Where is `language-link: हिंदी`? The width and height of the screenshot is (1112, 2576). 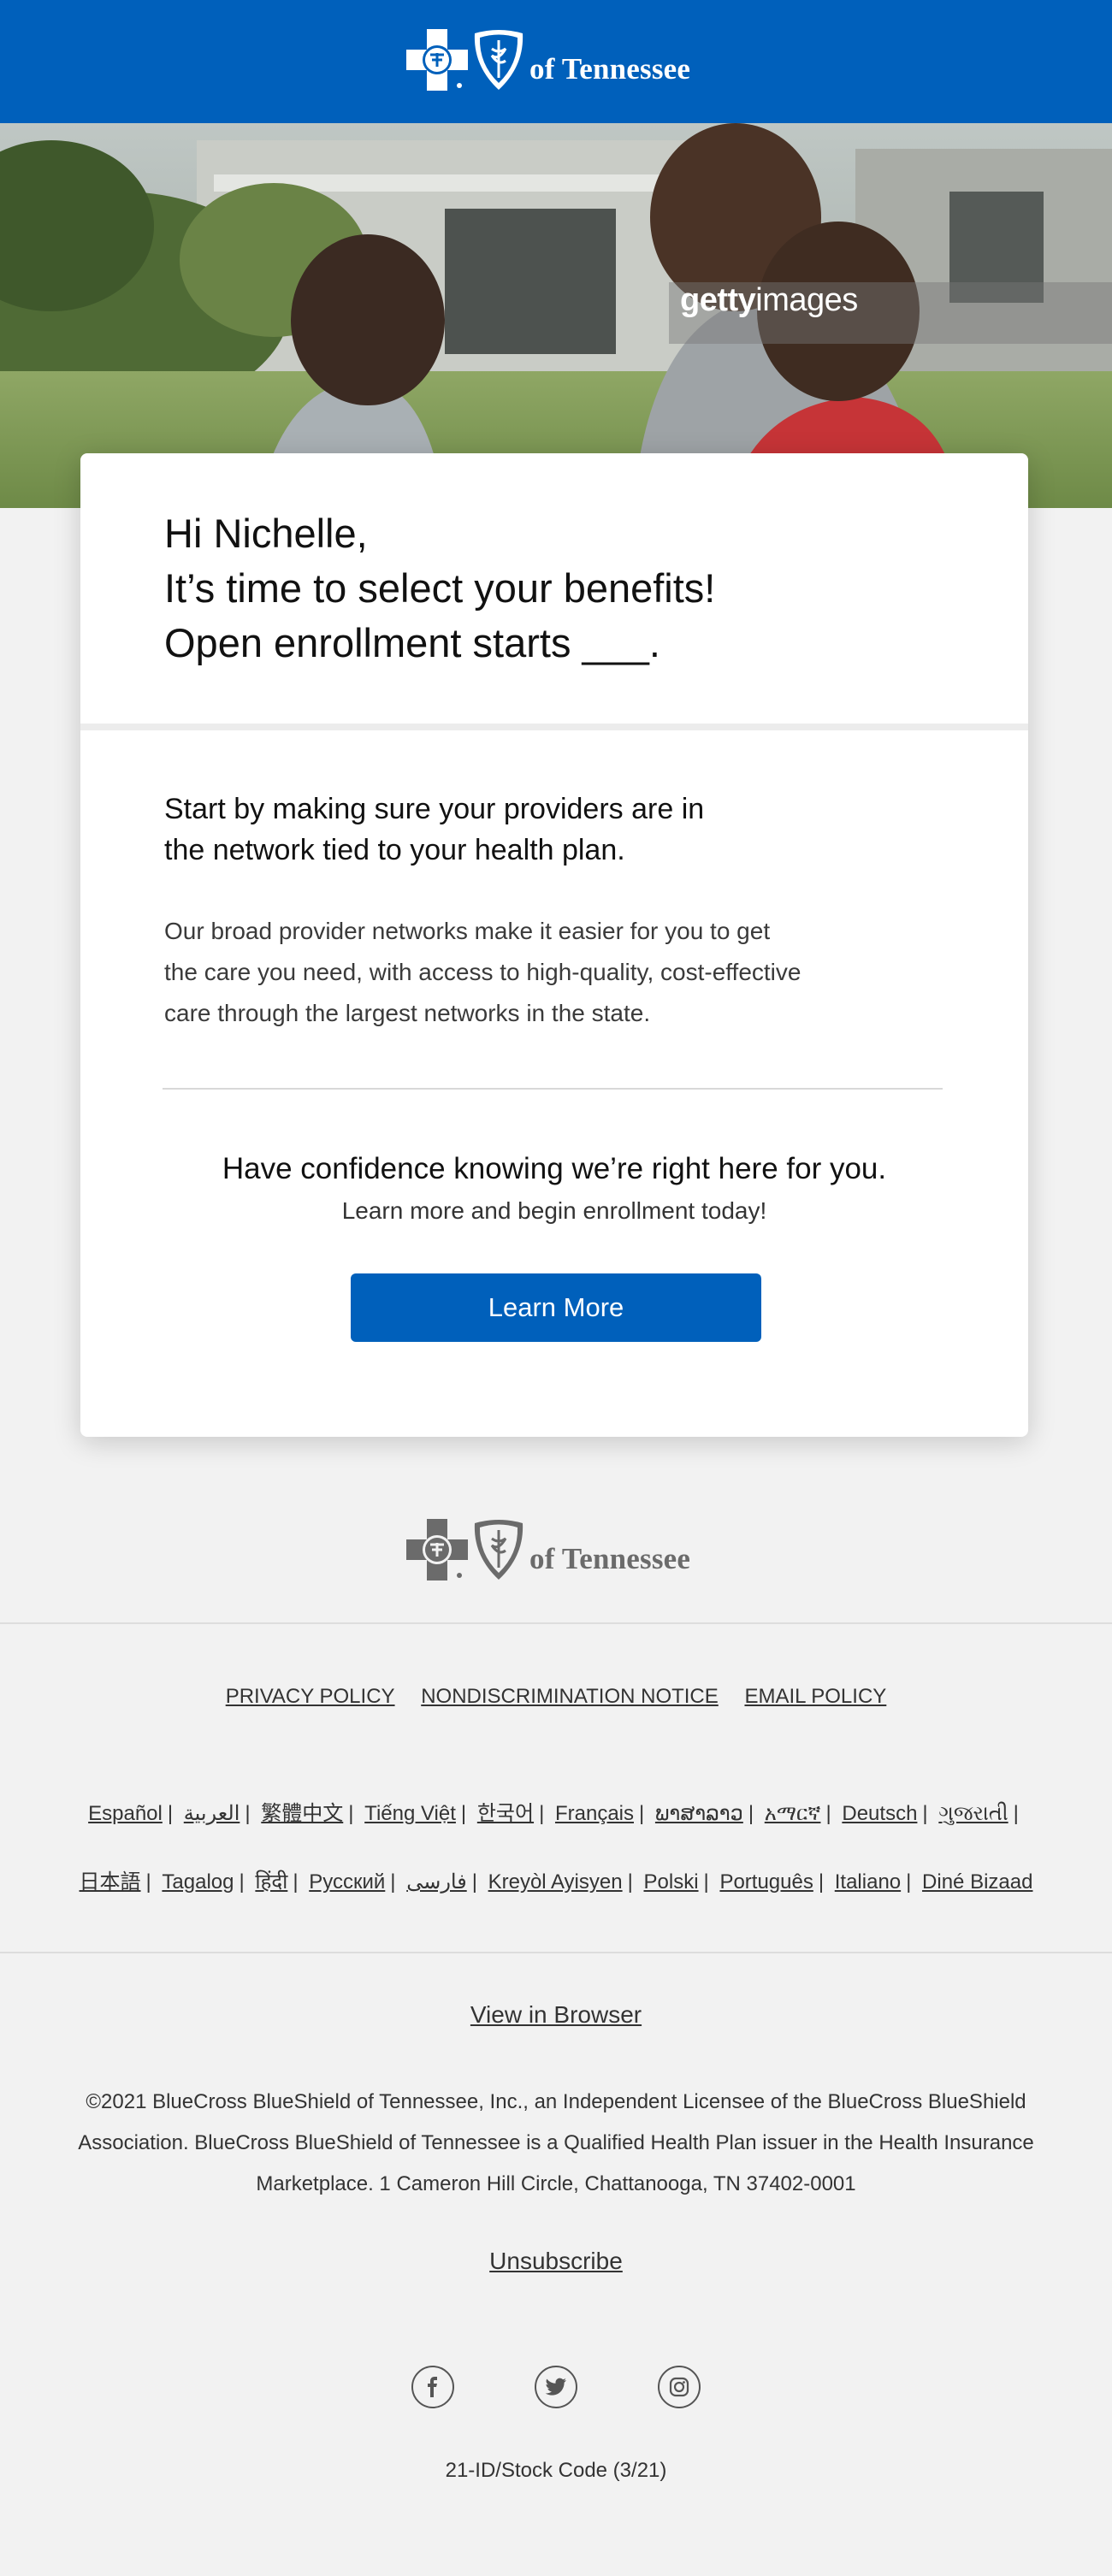
language-link: हिंदी is located at coordinates (271, 1882).